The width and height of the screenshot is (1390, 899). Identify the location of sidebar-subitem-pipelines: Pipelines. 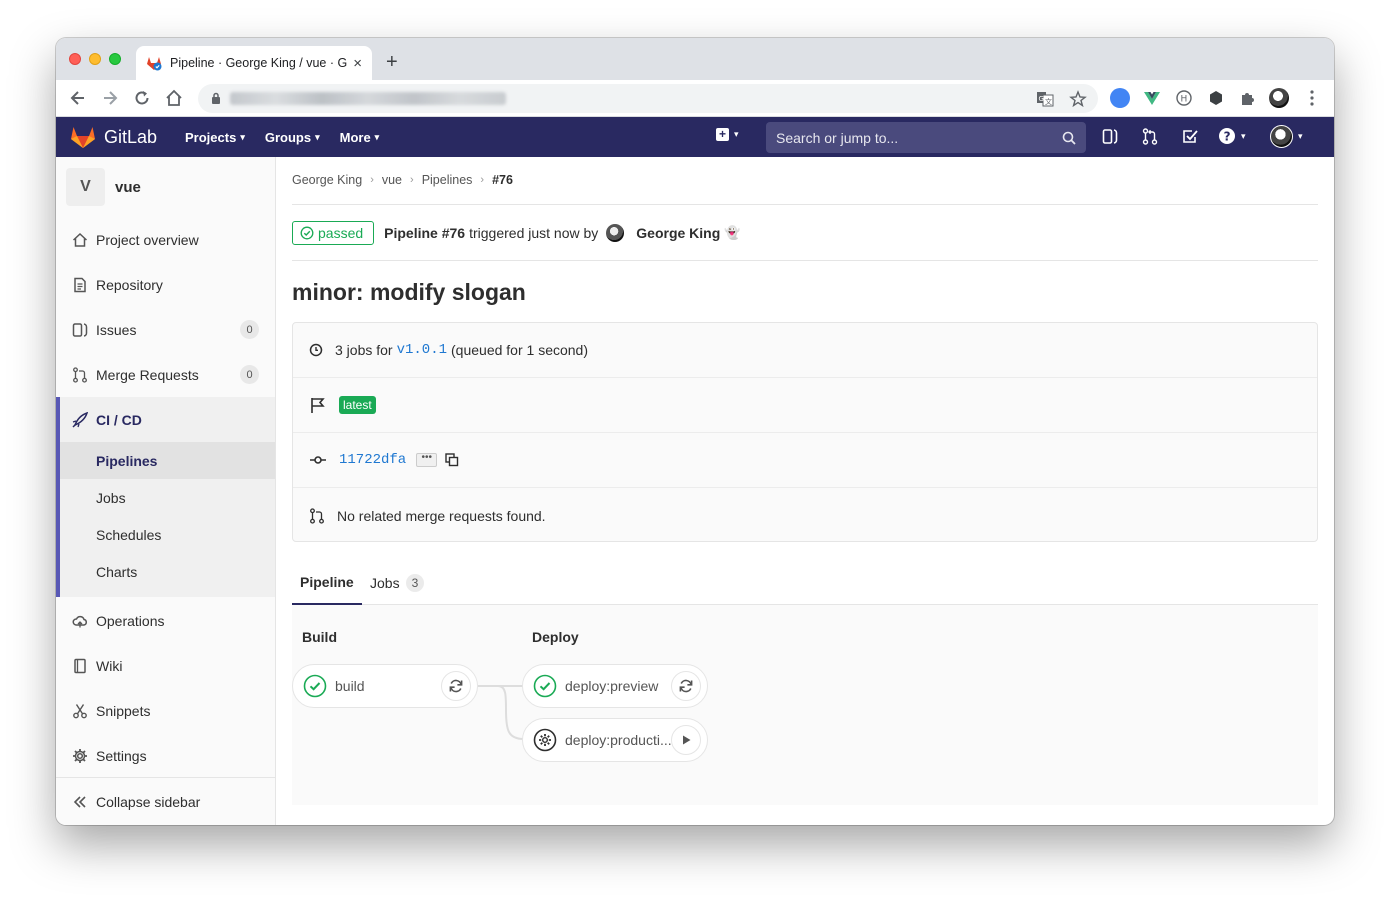
(167, 460).